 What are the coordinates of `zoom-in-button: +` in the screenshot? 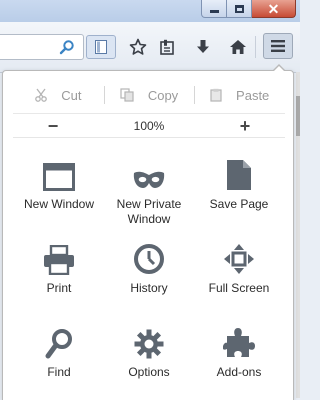 It's located at (245, 126).